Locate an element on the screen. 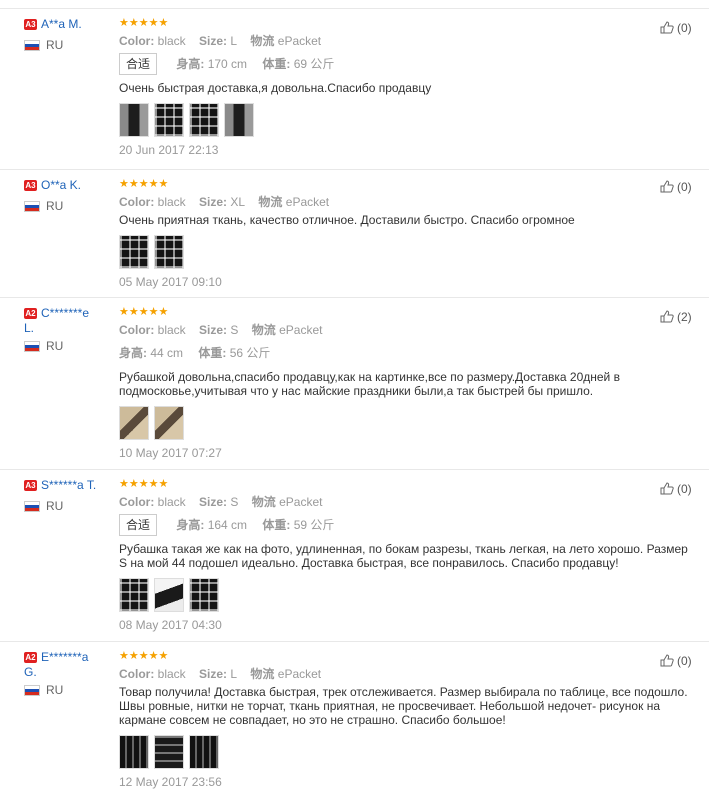 Image resolution: width=709 pixels, height=799 pixels. height-value: 44 cm is located at coordinates (167, 353).